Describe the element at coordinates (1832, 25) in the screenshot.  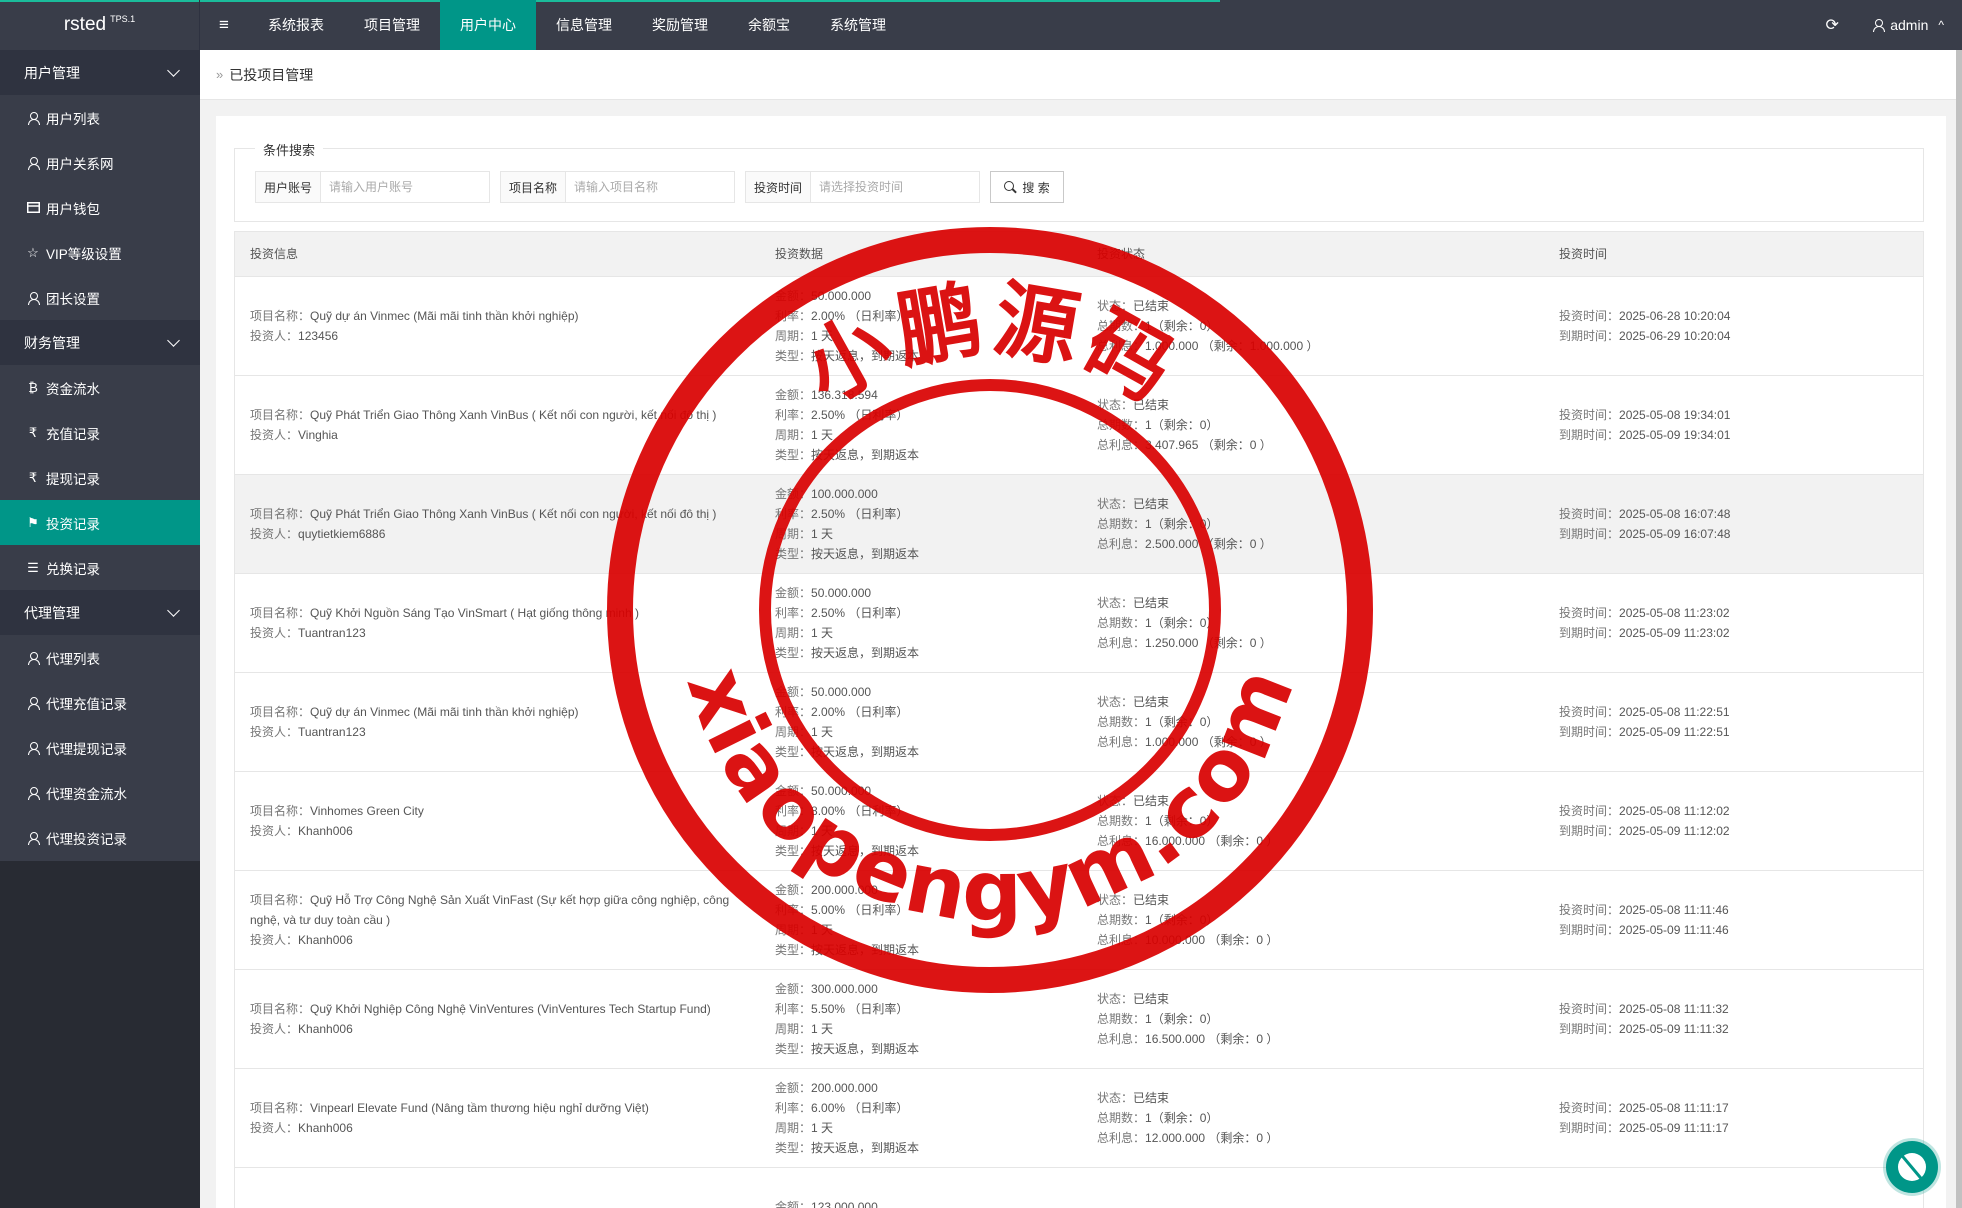
I see `refresh-icon: ⟳` at that location.